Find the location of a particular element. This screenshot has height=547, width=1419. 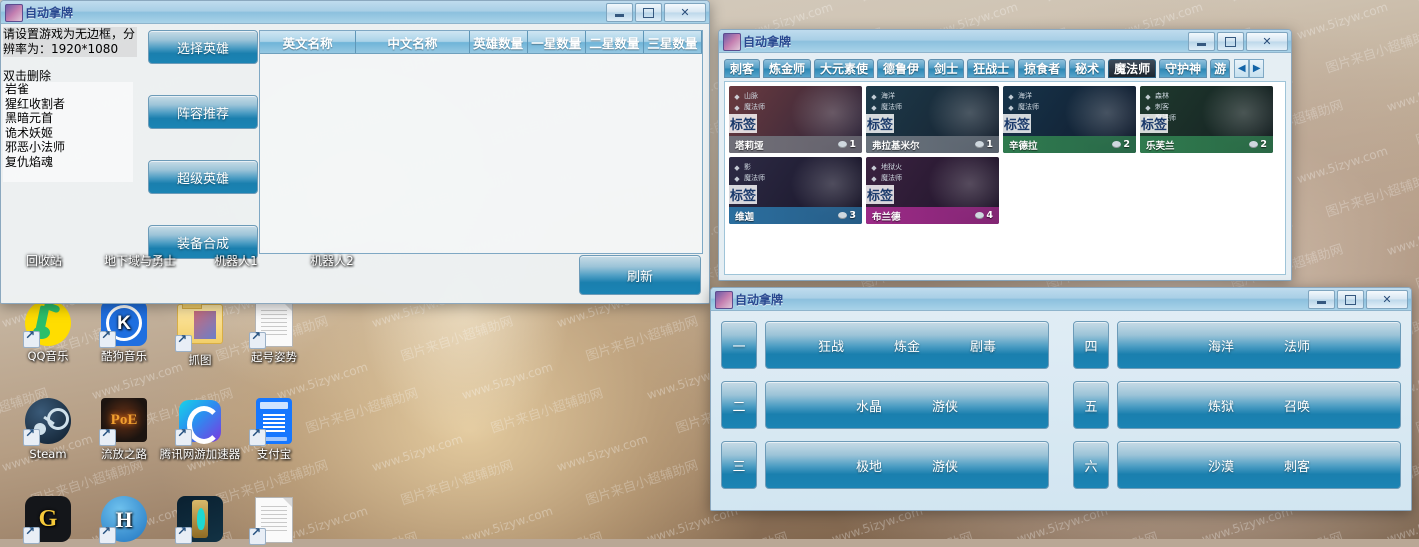

hero-list-item: 诡术妖姬 is located at coordinates (68, 133).